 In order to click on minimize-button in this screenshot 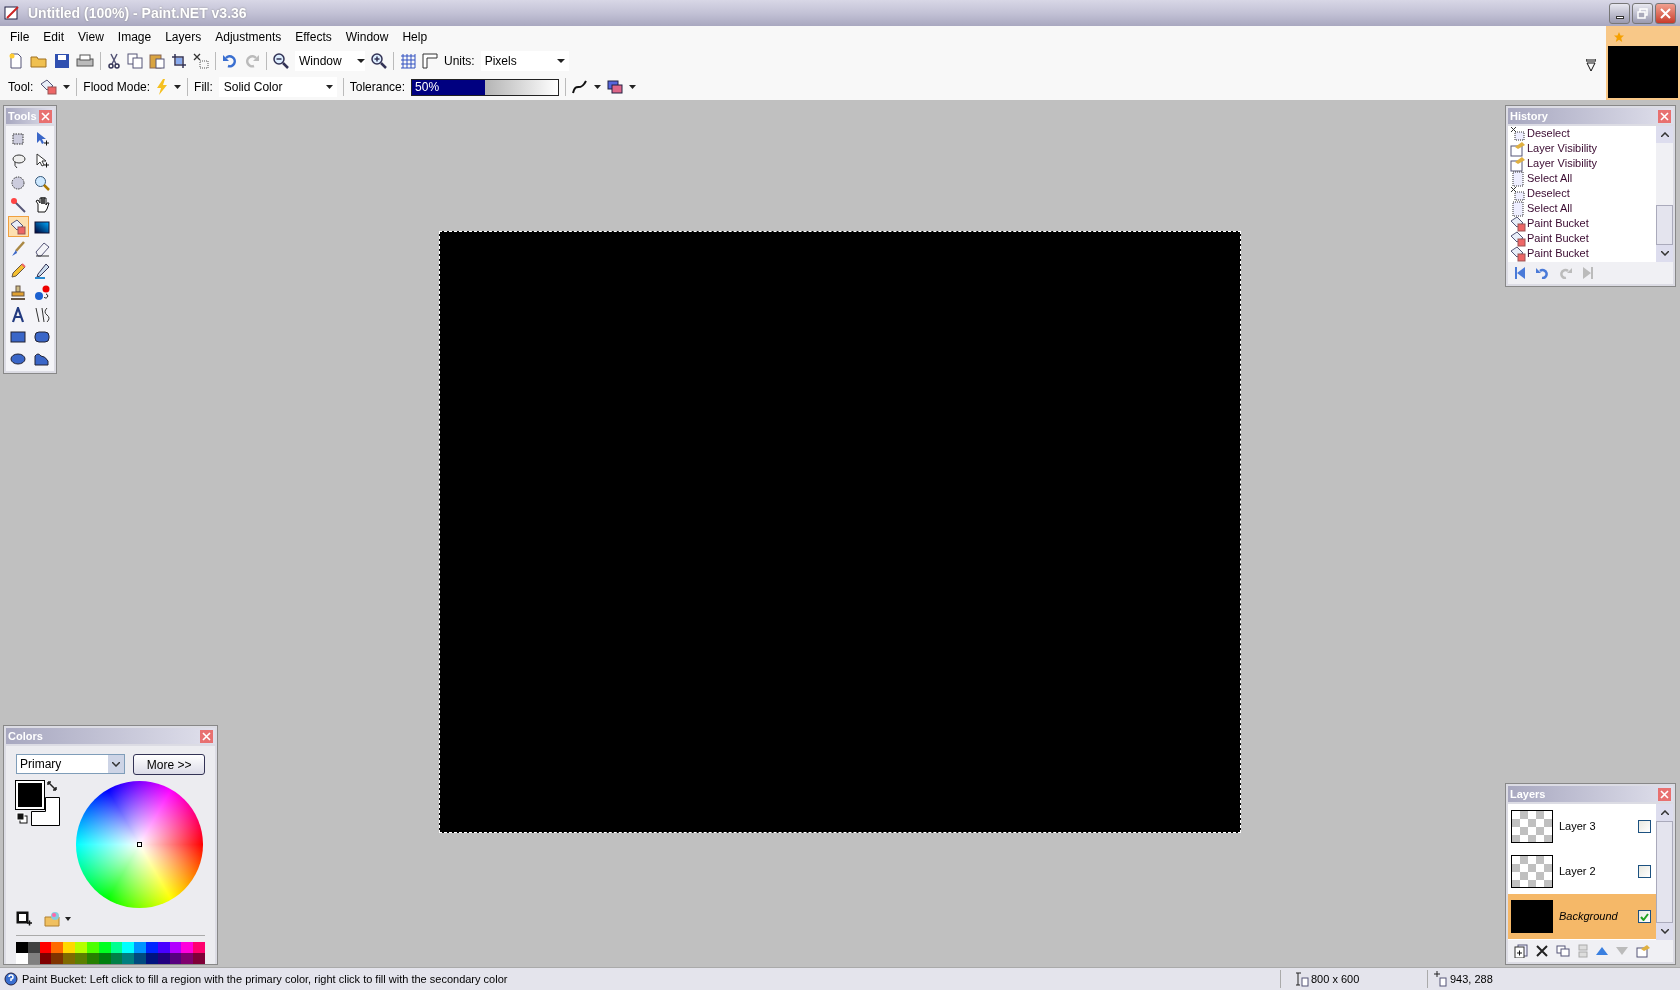, I will do `click(1619, 13)`.